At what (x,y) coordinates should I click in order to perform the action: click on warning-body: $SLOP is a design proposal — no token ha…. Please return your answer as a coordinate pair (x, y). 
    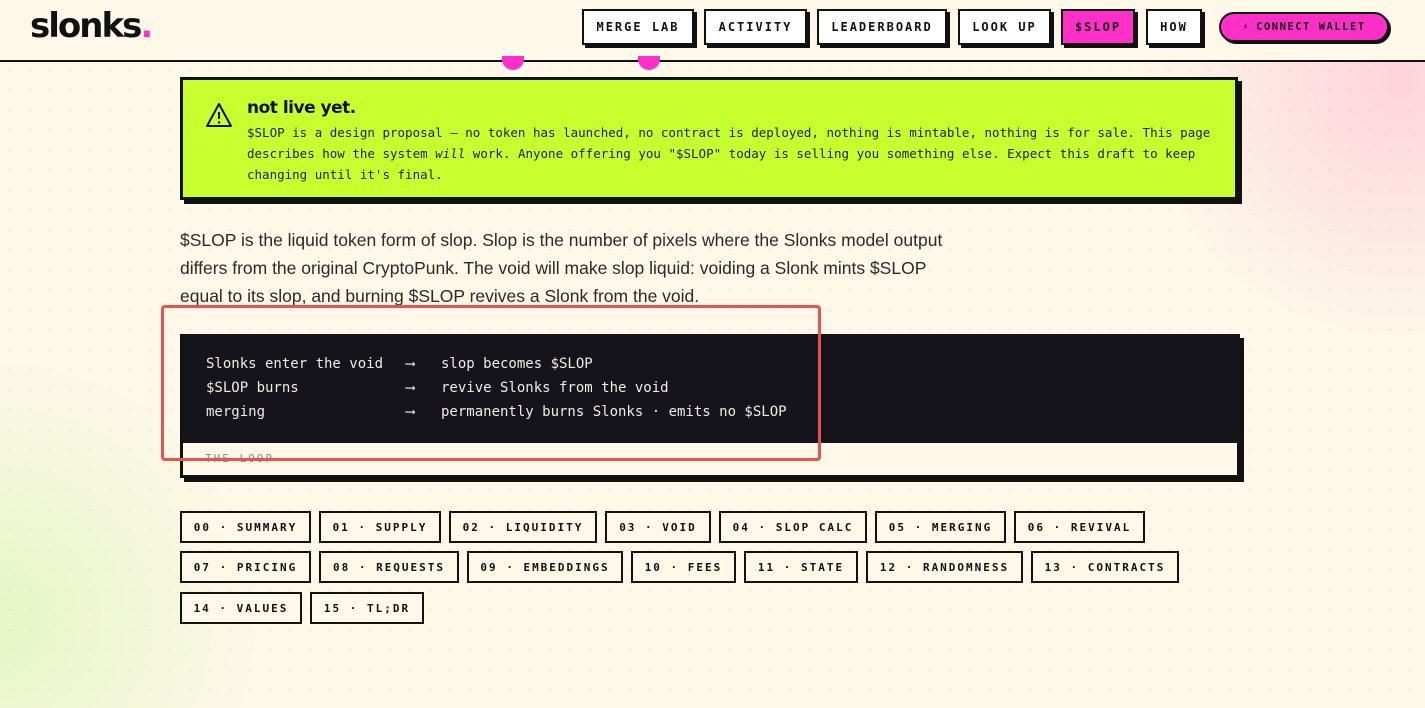
    Looking at the image, I should click on (729, 153).